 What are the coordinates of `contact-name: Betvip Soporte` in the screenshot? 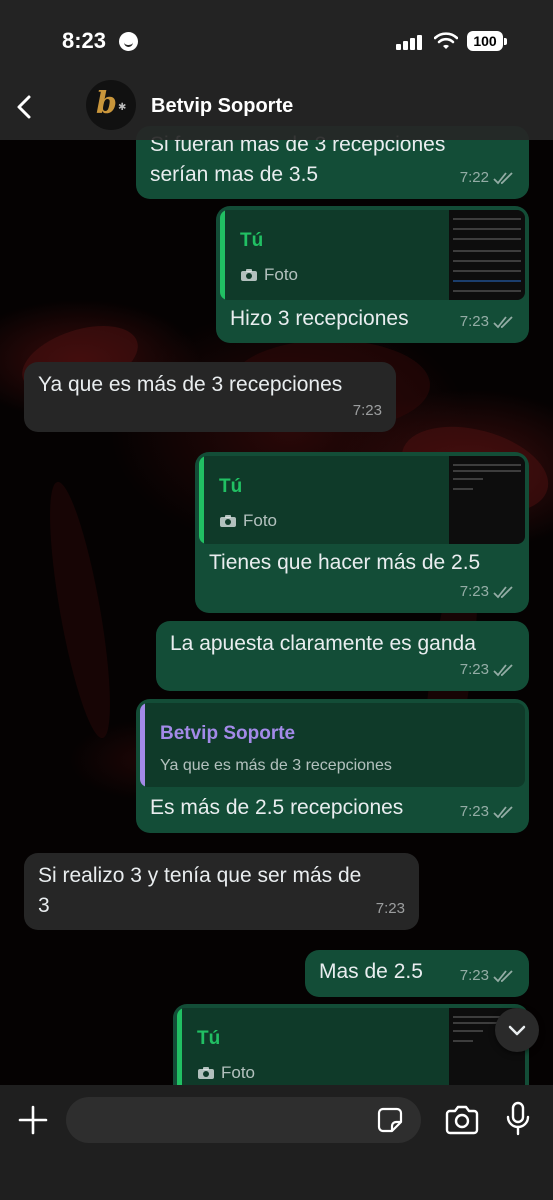 It's located at (222, 106).